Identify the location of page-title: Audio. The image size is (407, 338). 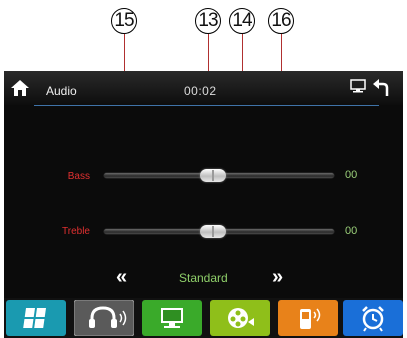
(61, 91).